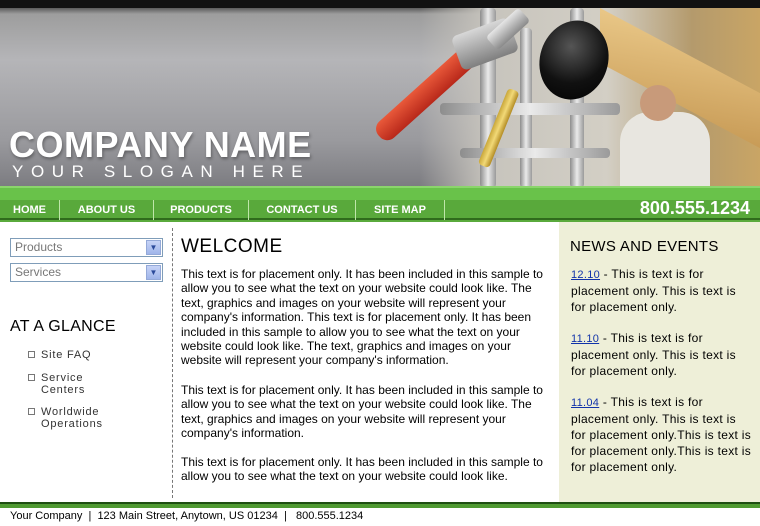  I want to click on products-select: Products ▼, so click(86, 247).